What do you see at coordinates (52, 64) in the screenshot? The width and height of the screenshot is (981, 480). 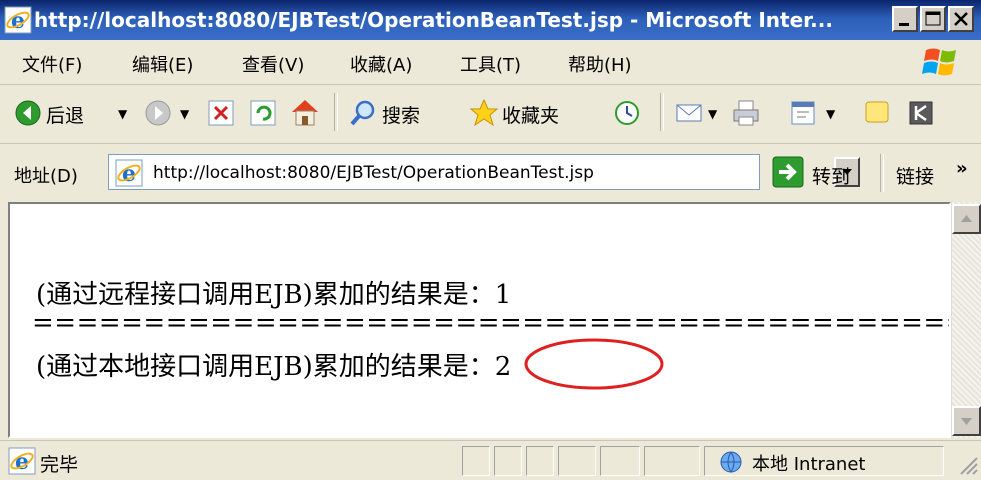 I see `menu-file: 文件(F)` at bounding box center [52, 64].